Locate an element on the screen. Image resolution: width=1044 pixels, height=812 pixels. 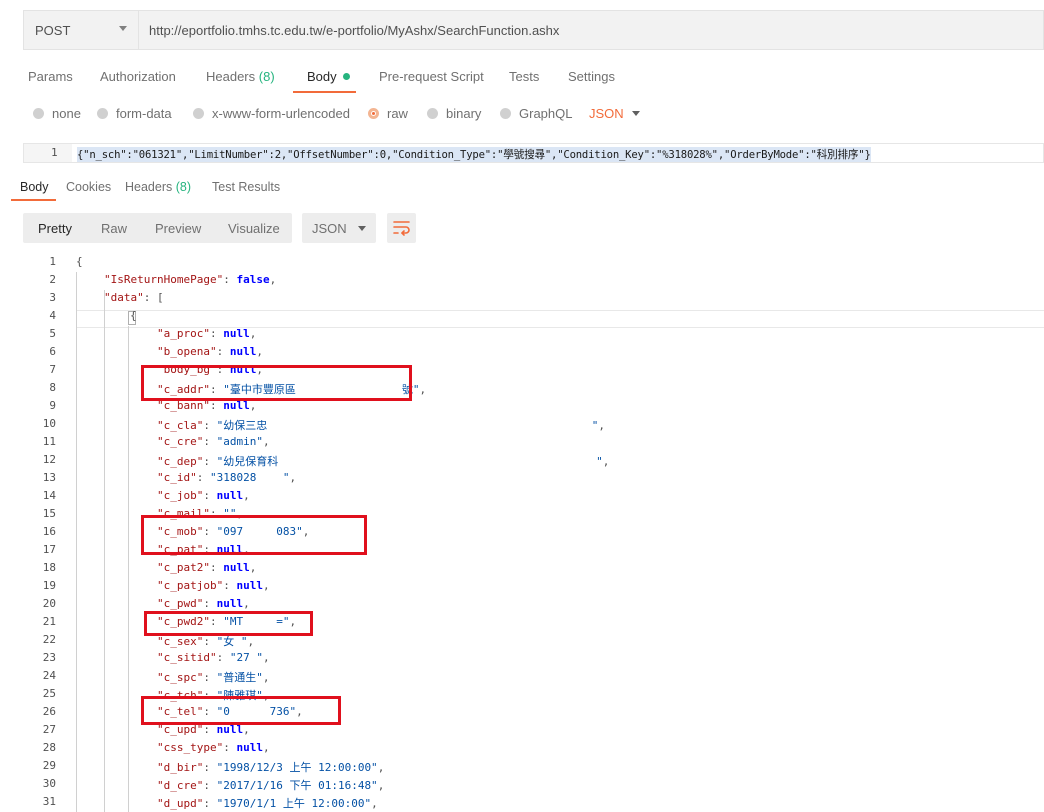
wrap-lines-button is located at coordinates (401, 228).